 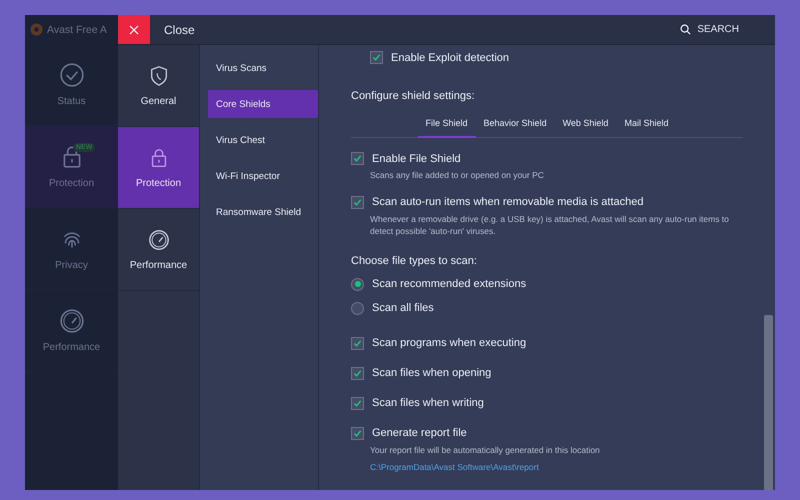 I want to click on section-title: Choose file types to scan:, so click(x=414, y=260).